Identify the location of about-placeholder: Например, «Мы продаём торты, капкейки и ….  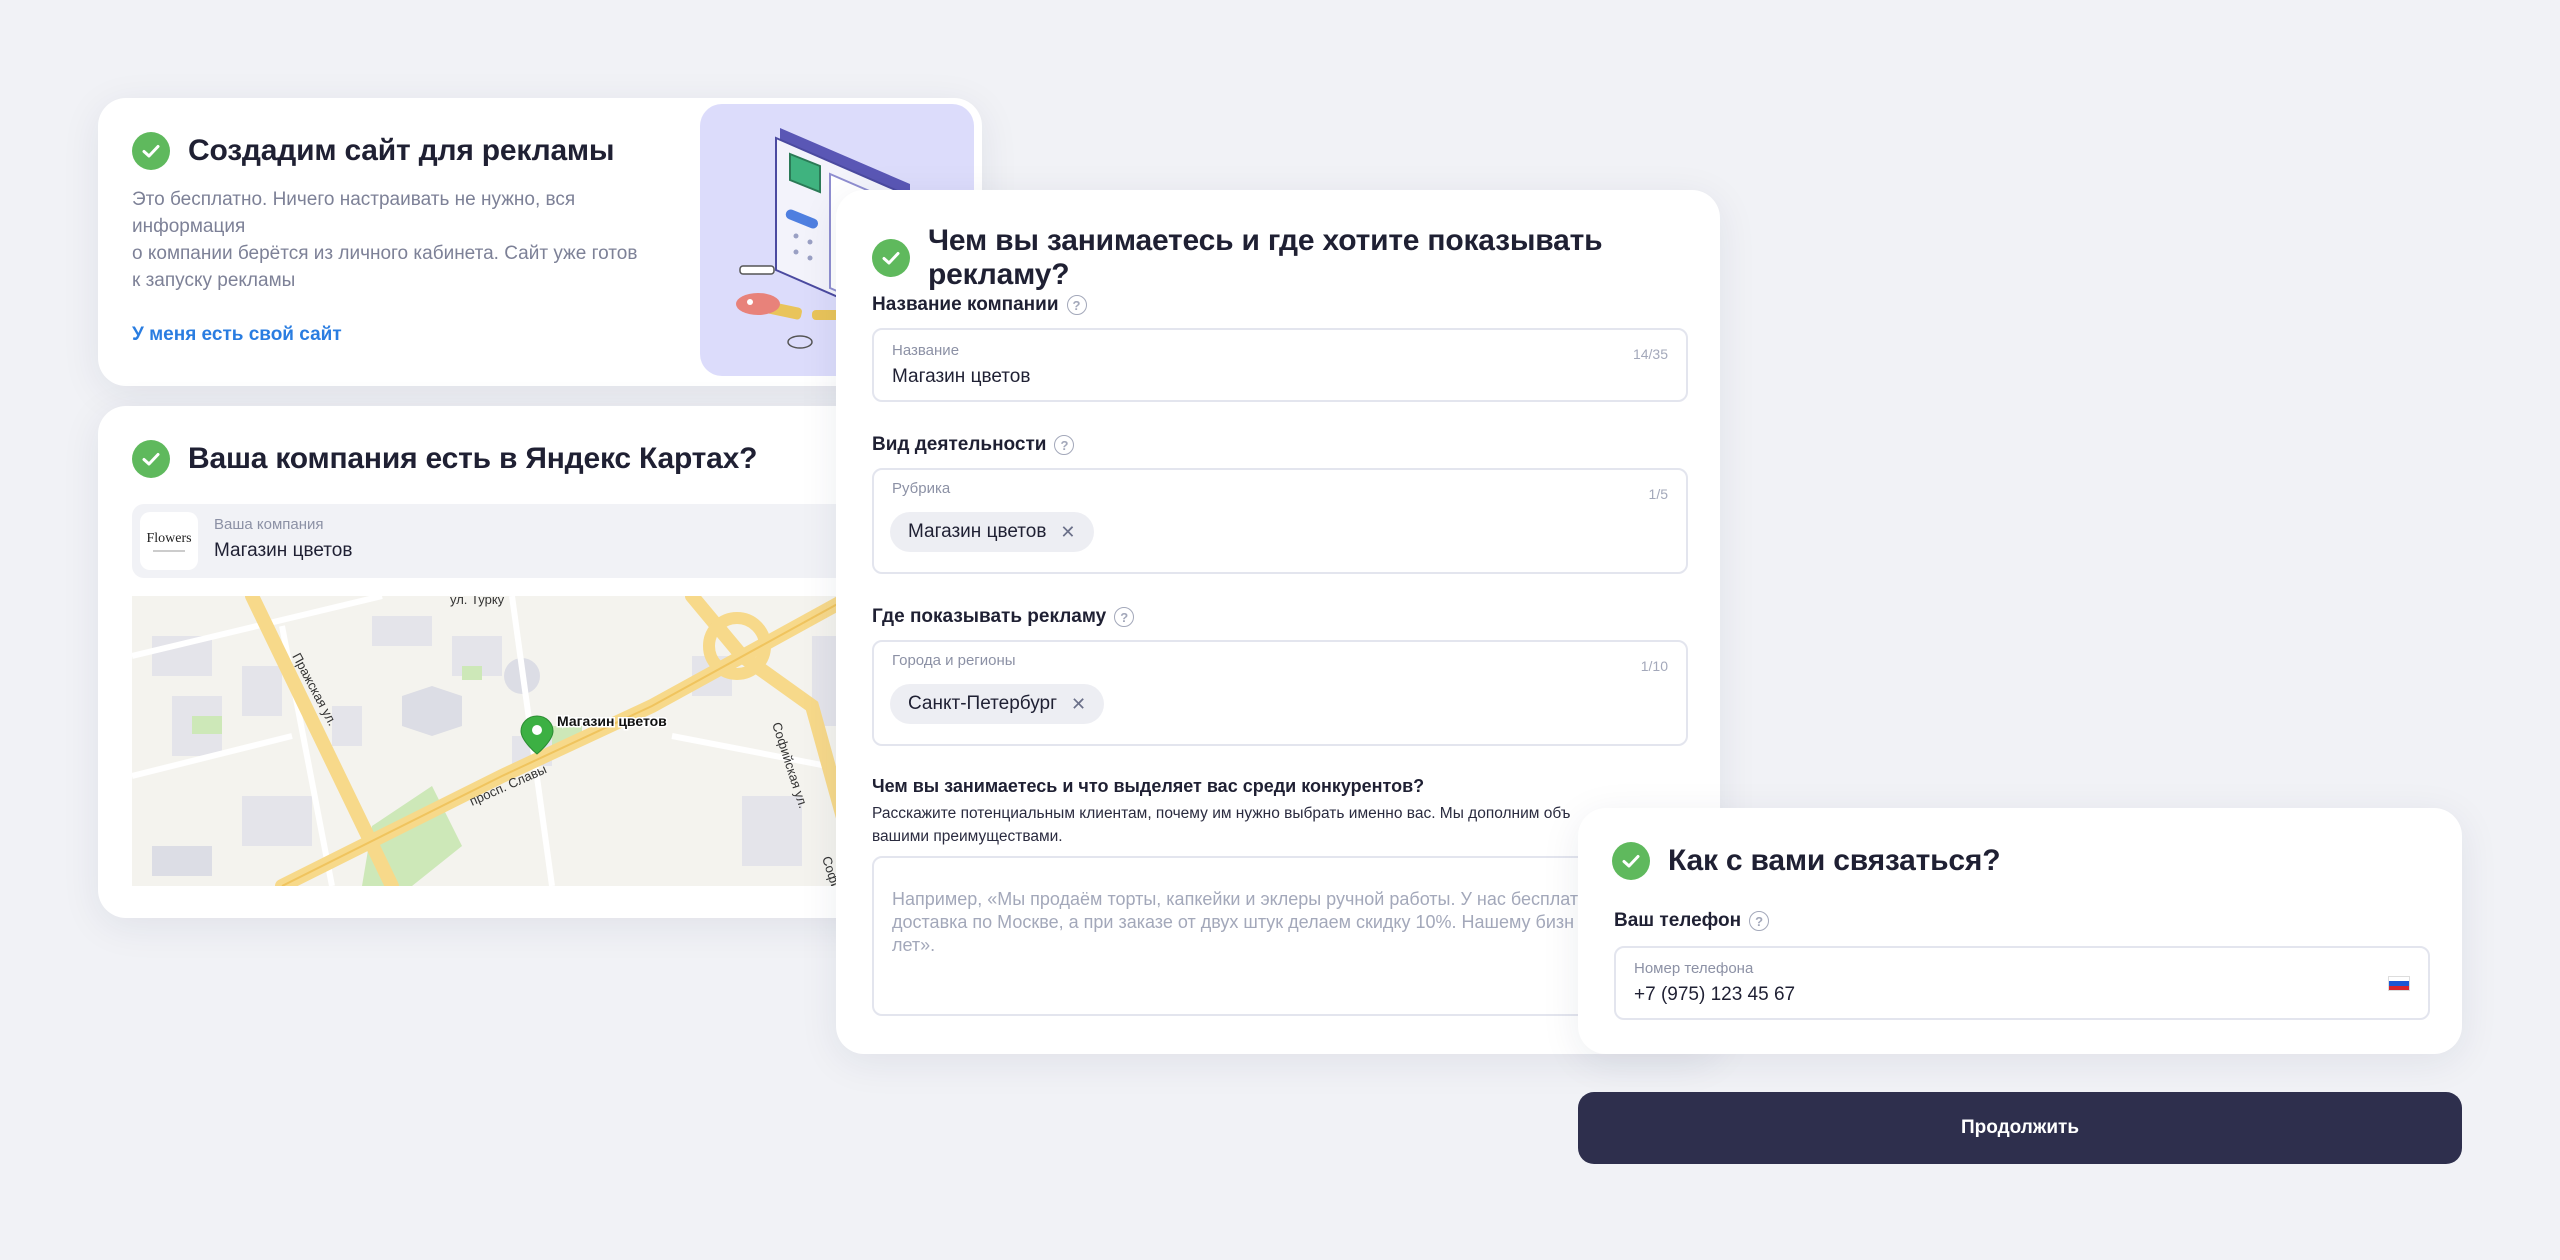
(1235, 922).